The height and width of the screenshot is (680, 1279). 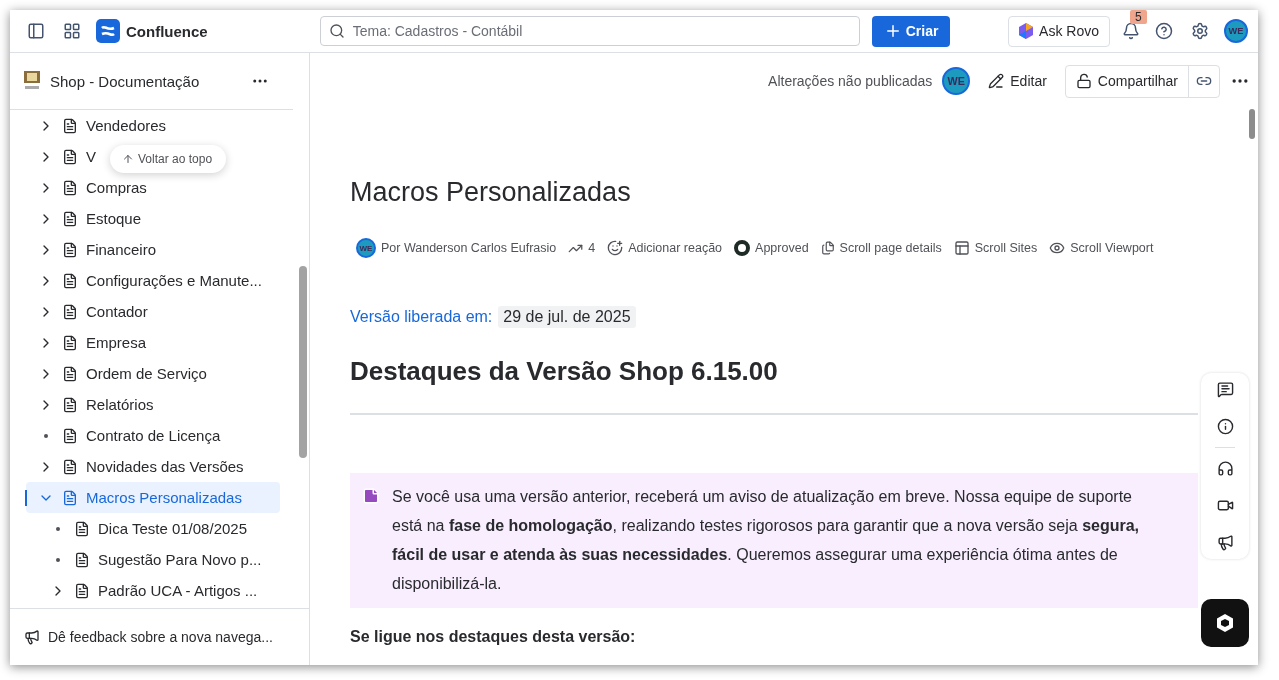 What do you see at coordinates (421, 317) in the screenshot?
I see `release-label: Versão liberada em:` at bounding box center [421, 317].